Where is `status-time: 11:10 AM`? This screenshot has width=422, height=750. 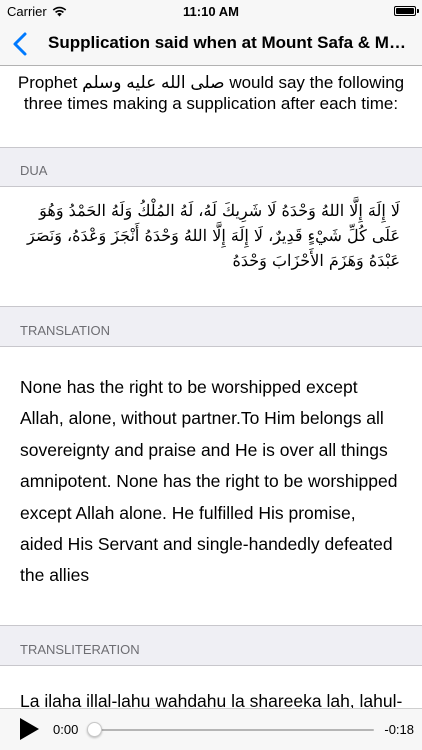 status-time: 11:10 AM is located at coordinates (211, 11).